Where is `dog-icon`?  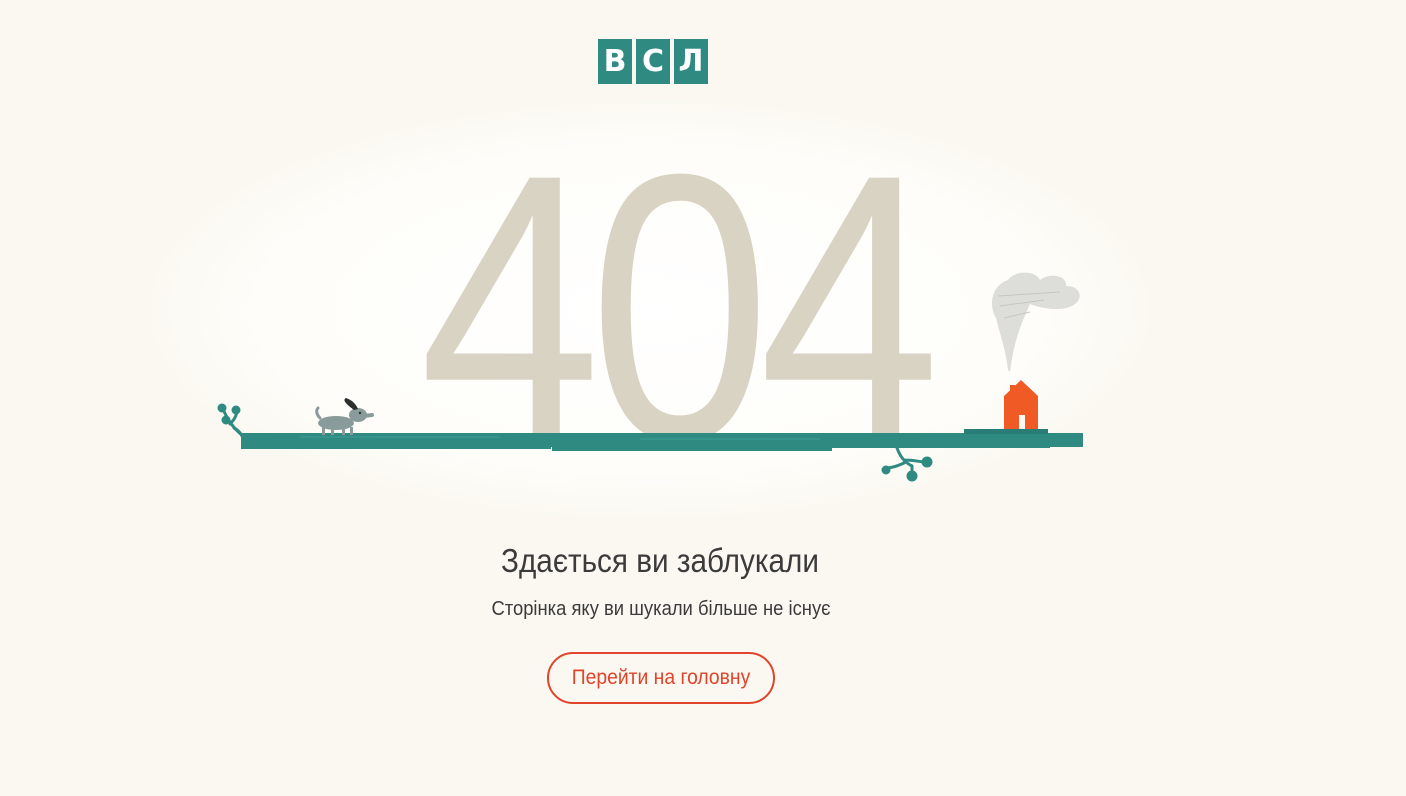
dog-icon is located at coordinates (344, 416).